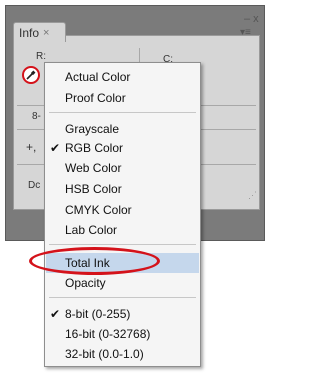 Image resolution: width=320 pixels, height=379 pixels. I want to click on menu-item-32-bit: 32-bit (0.0-1.0), so click(122, 354).